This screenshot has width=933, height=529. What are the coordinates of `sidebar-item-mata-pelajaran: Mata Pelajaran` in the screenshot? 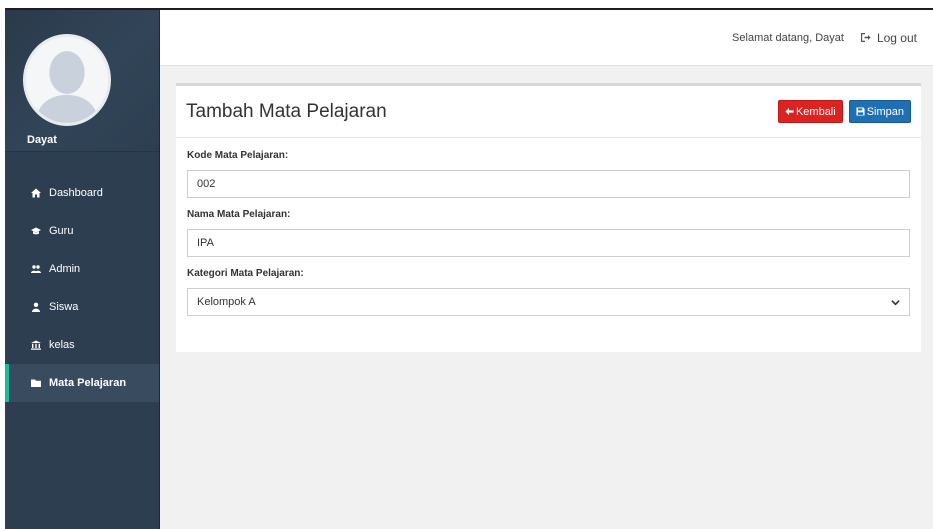 It's located at (82, 383).